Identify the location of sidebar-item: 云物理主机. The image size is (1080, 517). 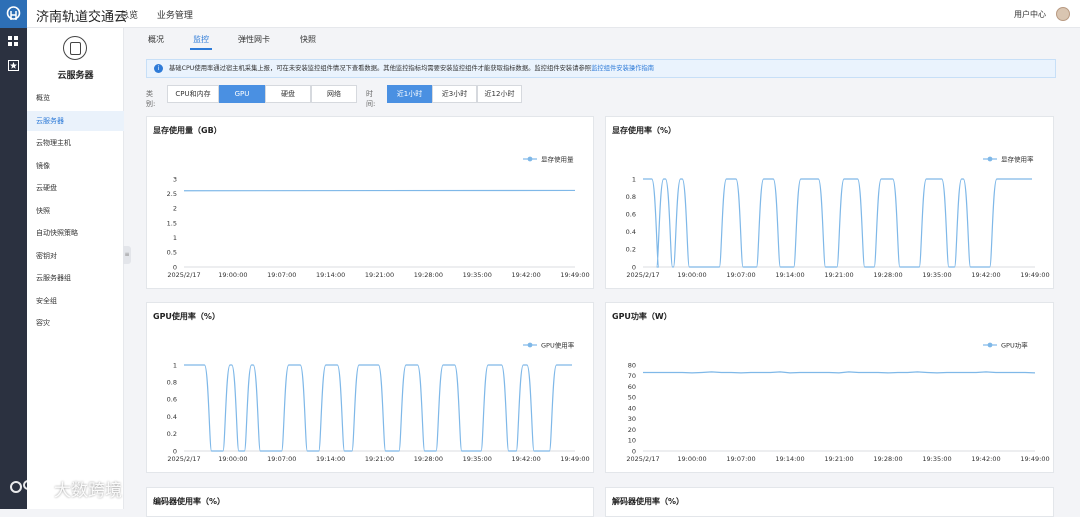
(75, 143).